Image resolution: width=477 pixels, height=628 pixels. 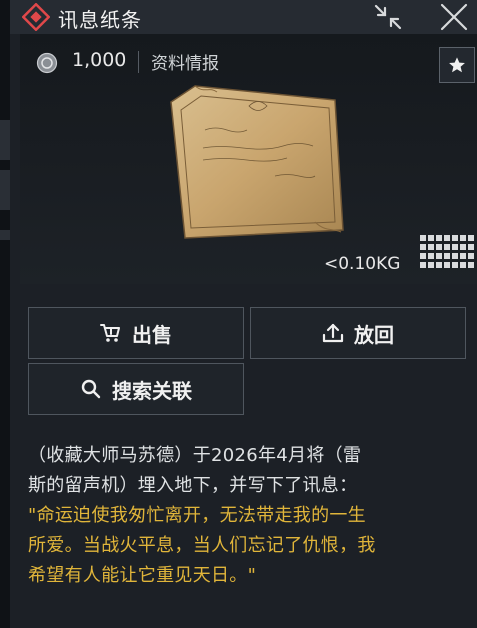 What do you see at coordinates (243, 17) in the screenshot?
I see `title-bar: 讯息纸条` at bounding box center [243, 17].